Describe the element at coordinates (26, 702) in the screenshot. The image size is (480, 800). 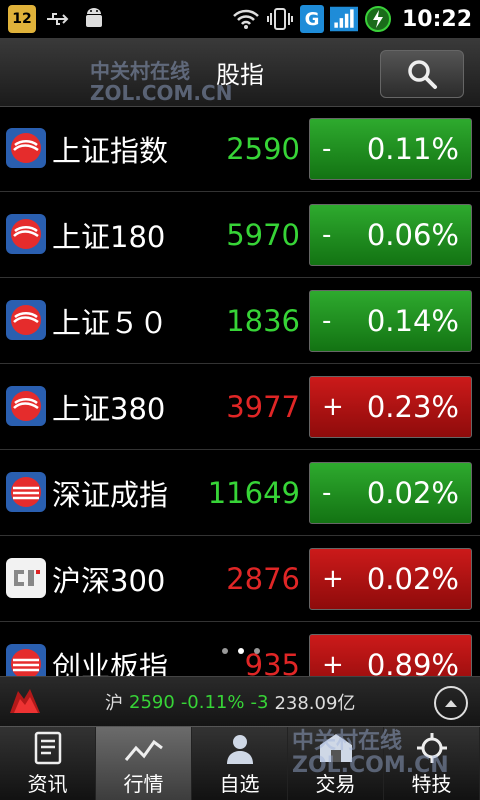
I see `app-logo-icon` at that location.